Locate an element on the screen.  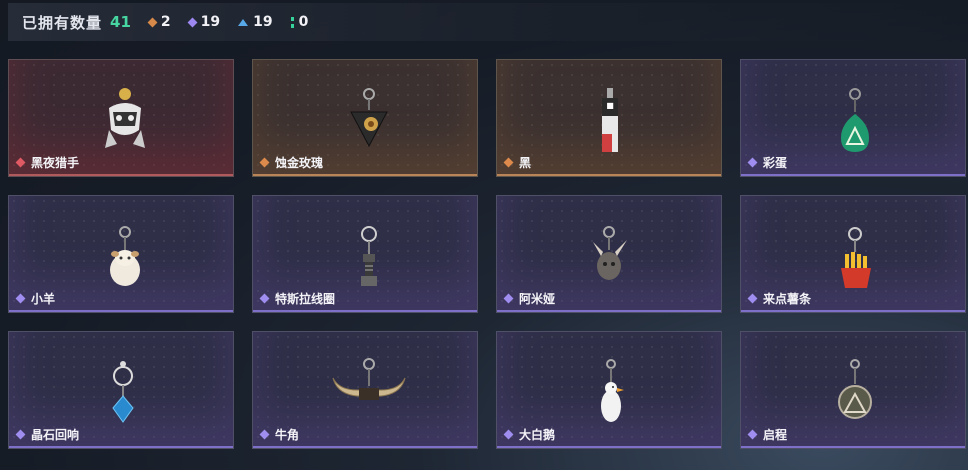
stat-green-value: 0 is located at coordinates (303, 22).